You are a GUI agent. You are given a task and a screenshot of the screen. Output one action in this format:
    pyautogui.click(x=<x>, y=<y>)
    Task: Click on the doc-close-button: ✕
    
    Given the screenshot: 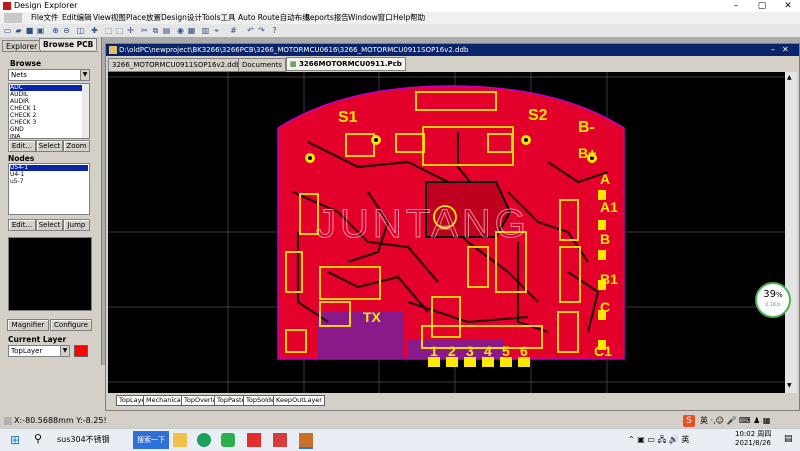 What is the action you would take?
    pyautogui.click(x=785, y=50)
    